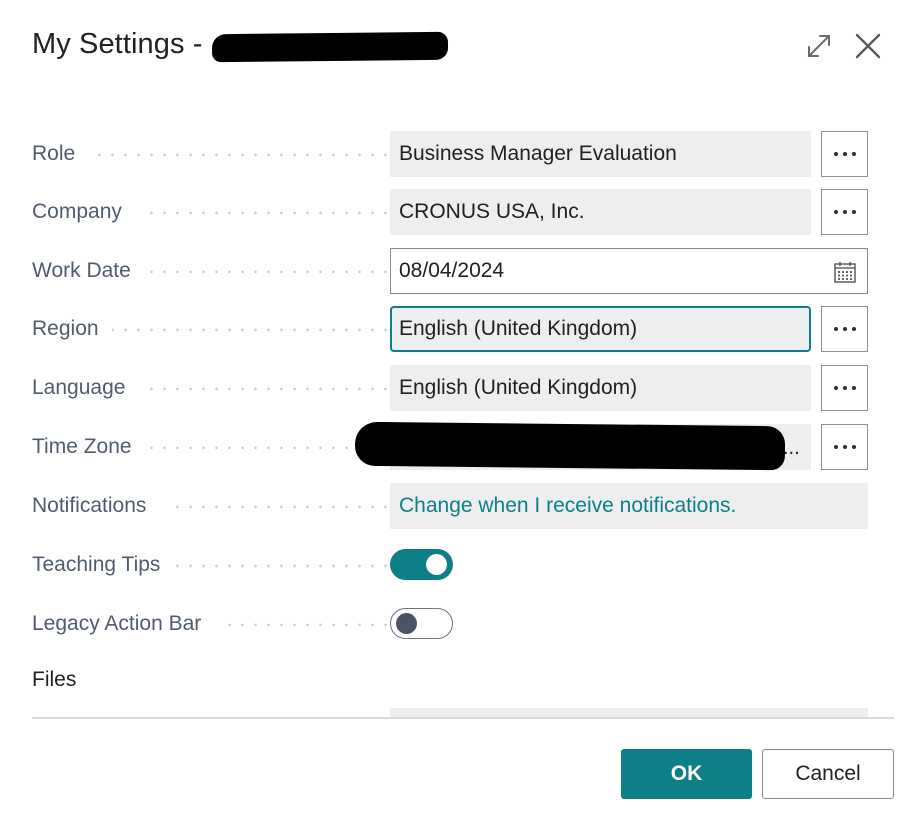 This screenshot has height=829, width=904. Describe the element at coordinates (845, 272) in the screenshot. I see `calendar-icon` at that location.